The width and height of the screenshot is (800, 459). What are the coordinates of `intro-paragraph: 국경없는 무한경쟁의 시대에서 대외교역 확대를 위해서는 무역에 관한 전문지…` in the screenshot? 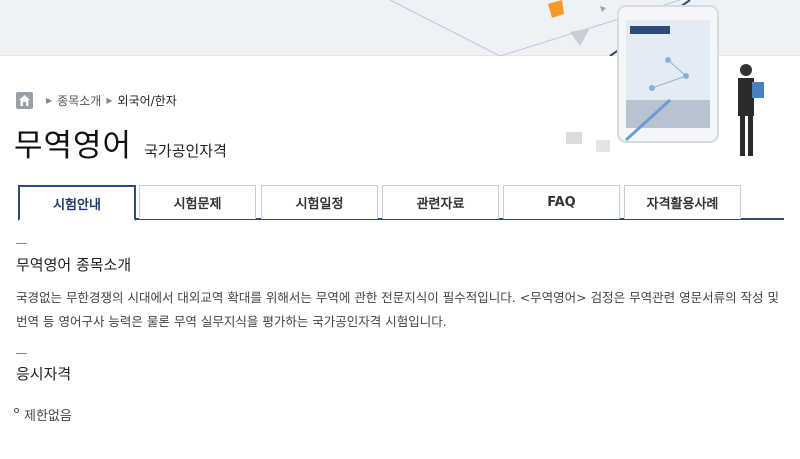 It's located at (398, 309).